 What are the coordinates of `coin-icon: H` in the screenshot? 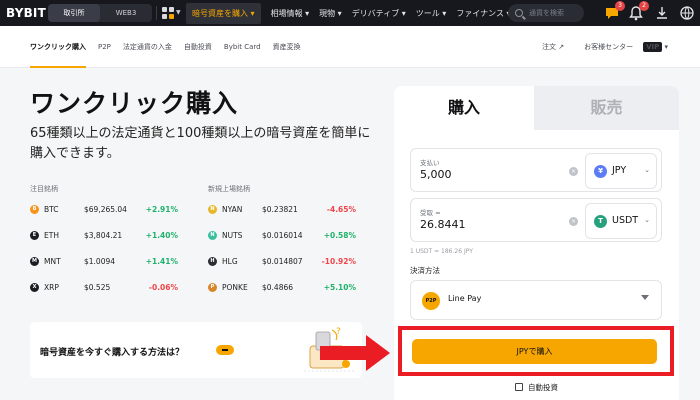 It's located at (212, 261).